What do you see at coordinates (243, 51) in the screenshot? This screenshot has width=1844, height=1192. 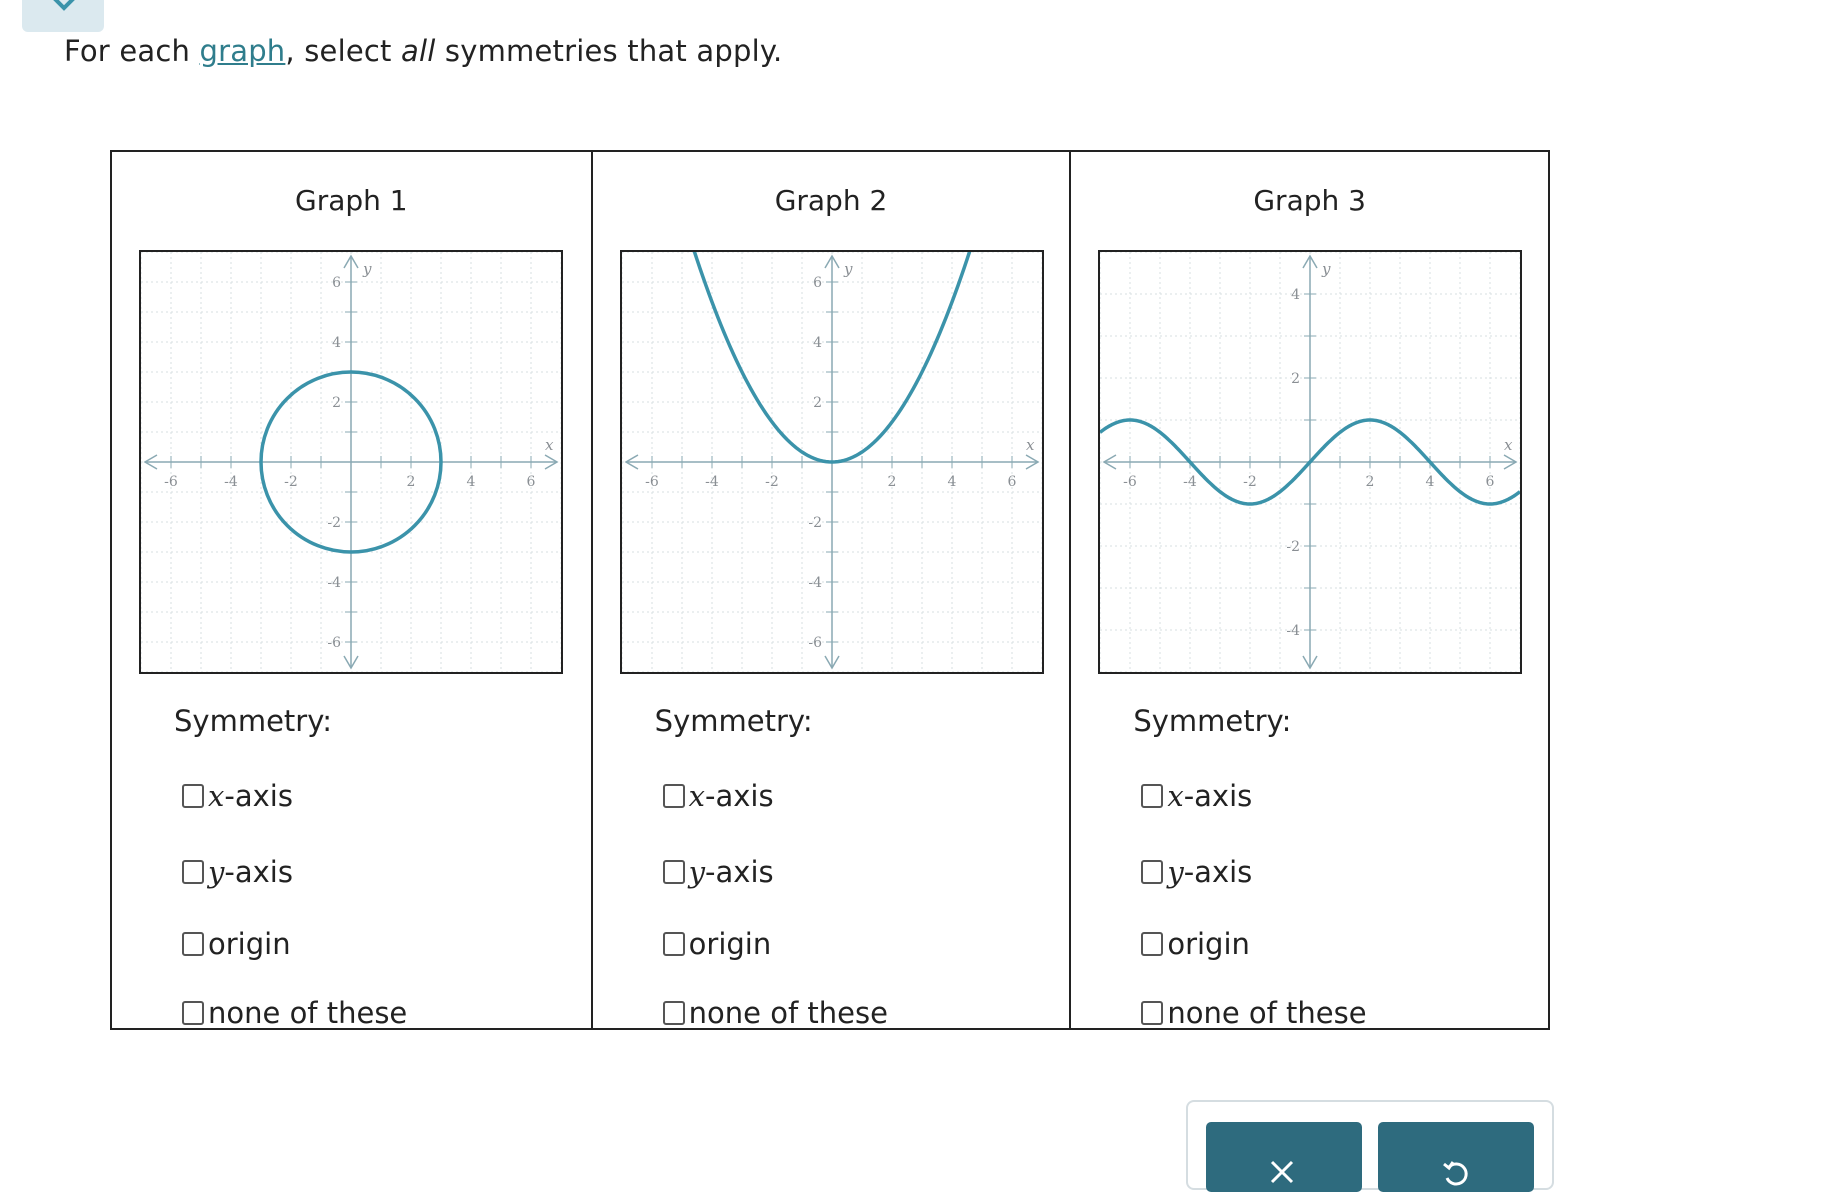 I see `graph-glossary-link: graph` at bounding box center [243, 51].